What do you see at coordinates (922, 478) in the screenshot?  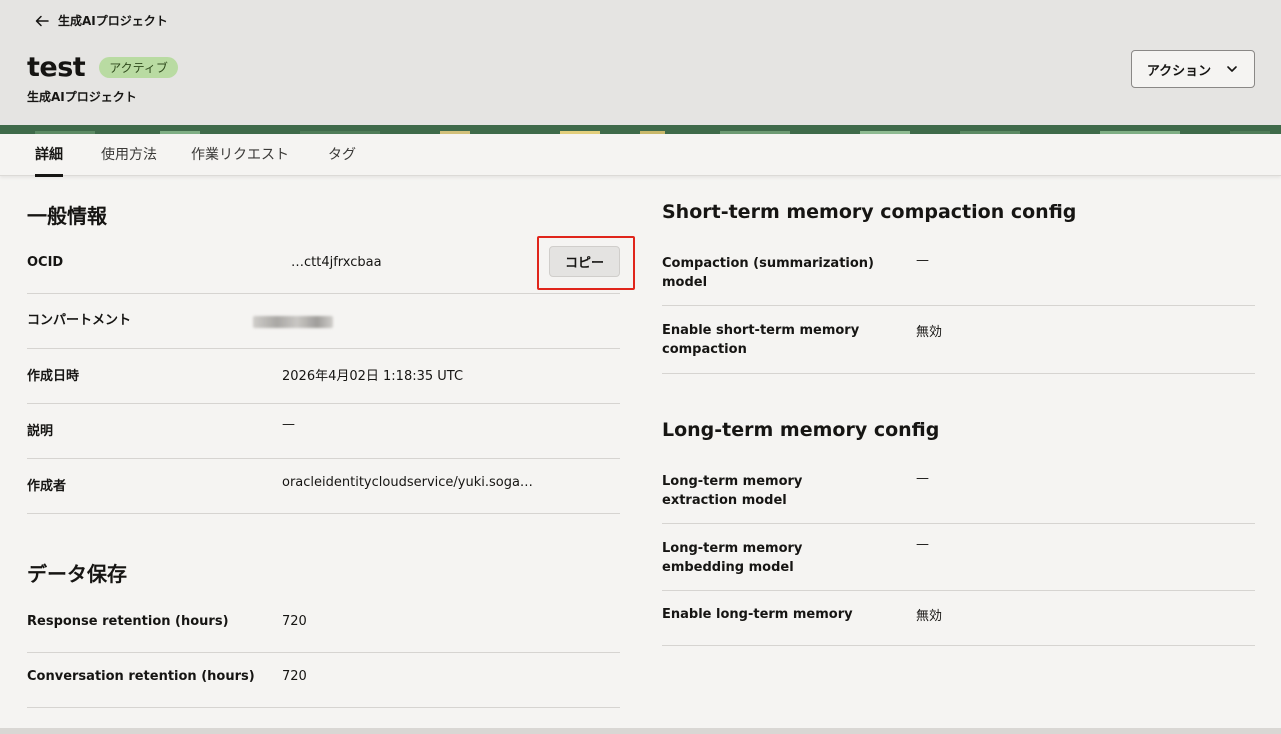 I see `extraction-model-value: —` at bounding box center [922, 478].